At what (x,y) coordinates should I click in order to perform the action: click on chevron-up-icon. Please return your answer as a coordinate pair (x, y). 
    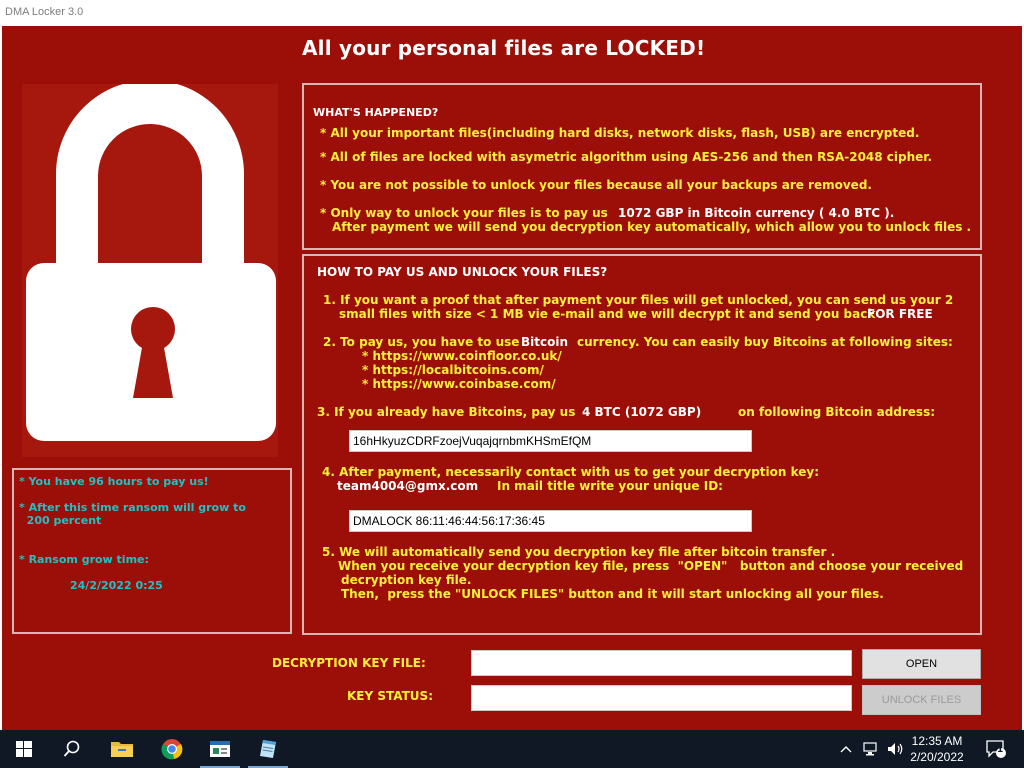
    Looking at the image, I should click on (846, 749).